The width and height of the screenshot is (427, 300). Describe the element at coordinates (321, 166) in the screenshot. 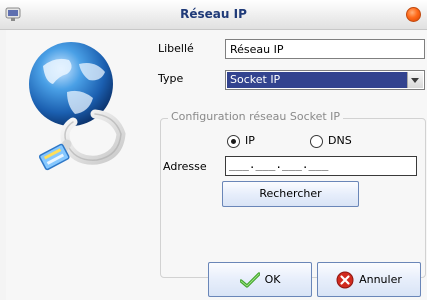

I see `ip-address-input: ___.___.___.___` at that location.